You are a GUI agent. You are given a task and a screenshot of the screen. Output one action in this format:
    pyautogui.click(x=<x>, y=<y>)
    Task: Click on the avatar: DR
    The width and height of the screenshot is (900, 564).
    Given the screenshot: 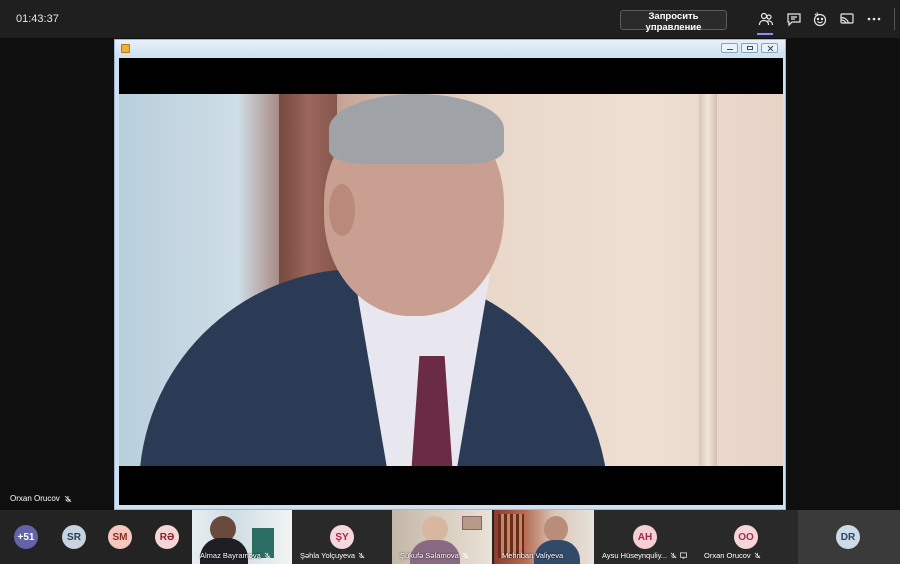 What is the action you would take?
    pyautogui.click(x=848, y=537)
    